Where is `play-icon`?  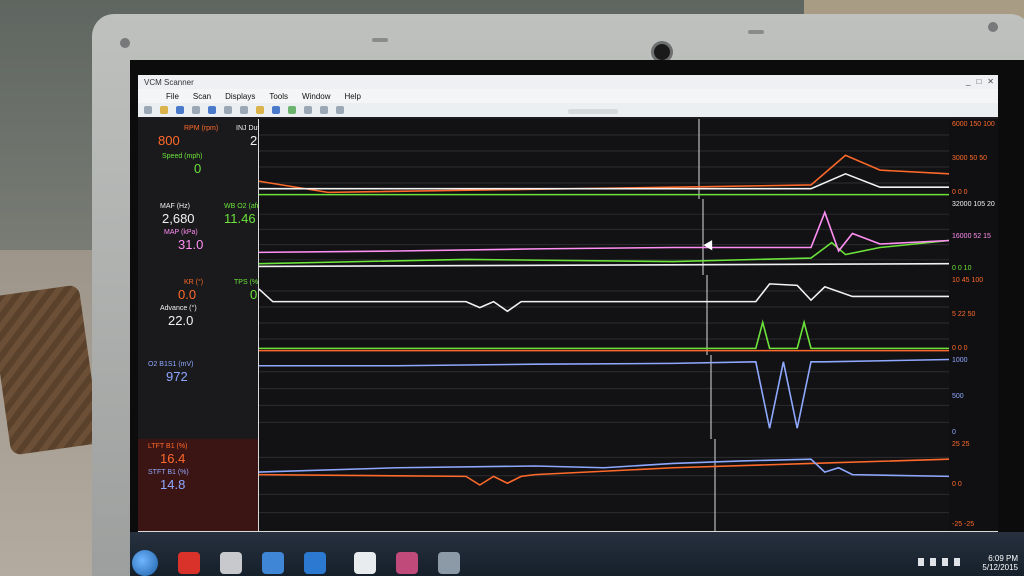 play-icon is located at coordinates (308, 110).